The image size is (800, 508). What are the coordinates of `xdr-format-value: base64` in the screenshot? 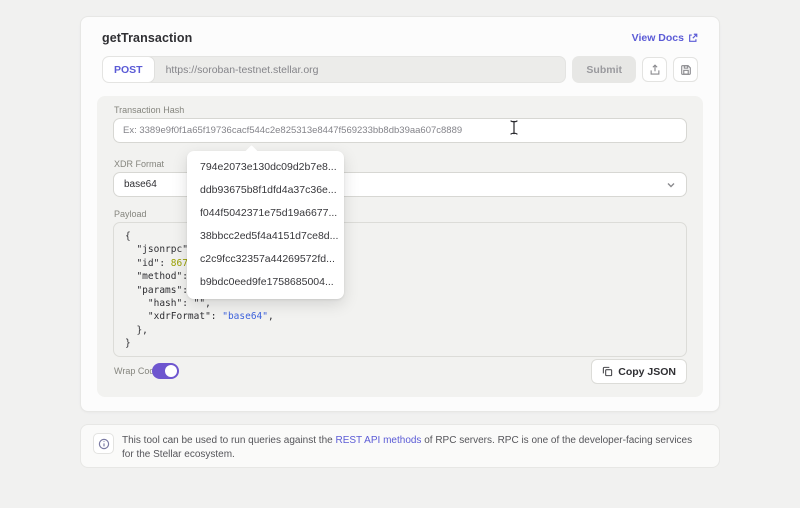 It's located at (140, 184).